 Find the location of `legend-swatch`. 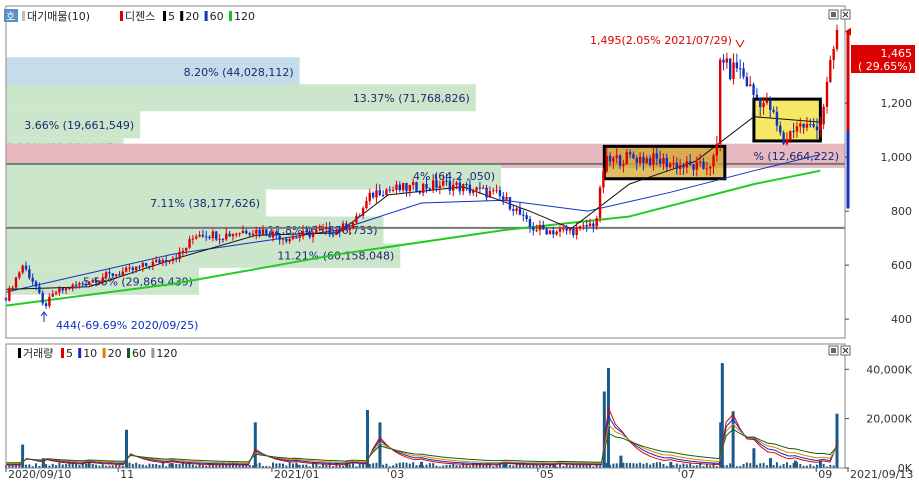

legend-swatch is located at coordinates (182, 16).